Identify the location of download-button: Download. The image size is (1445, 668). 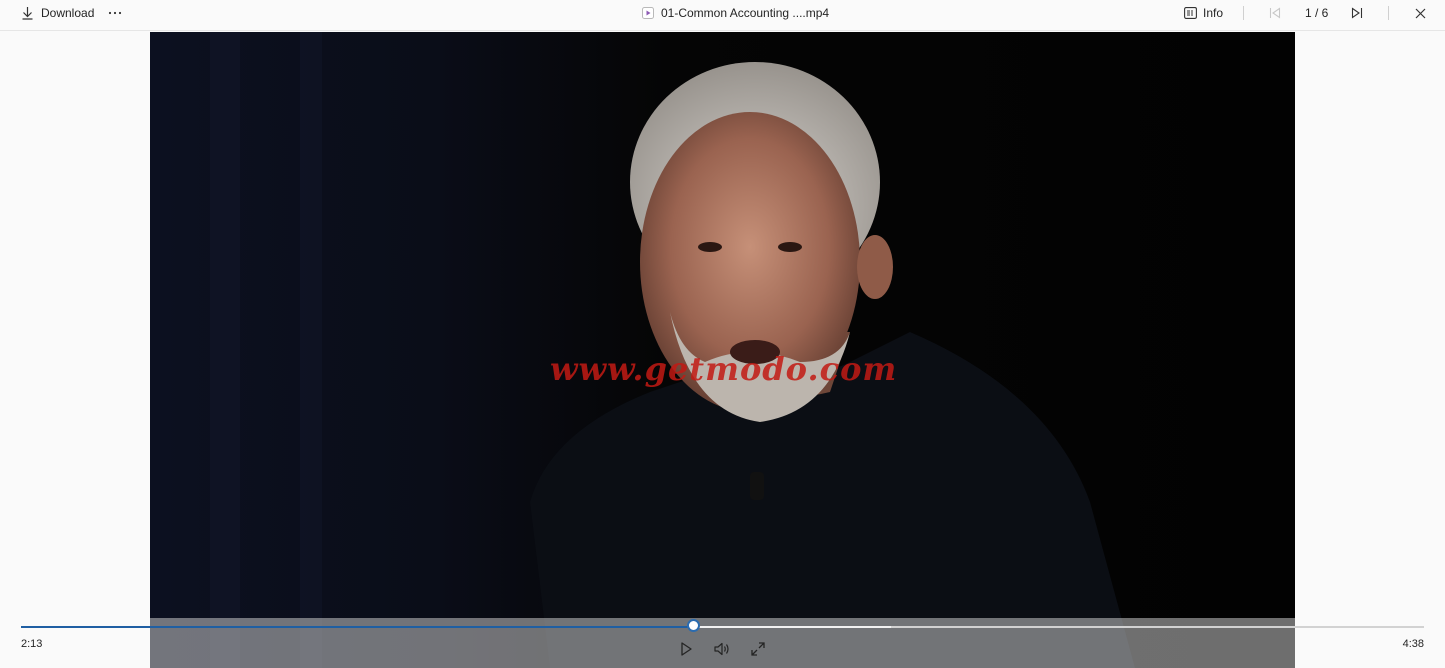
(57, 13).